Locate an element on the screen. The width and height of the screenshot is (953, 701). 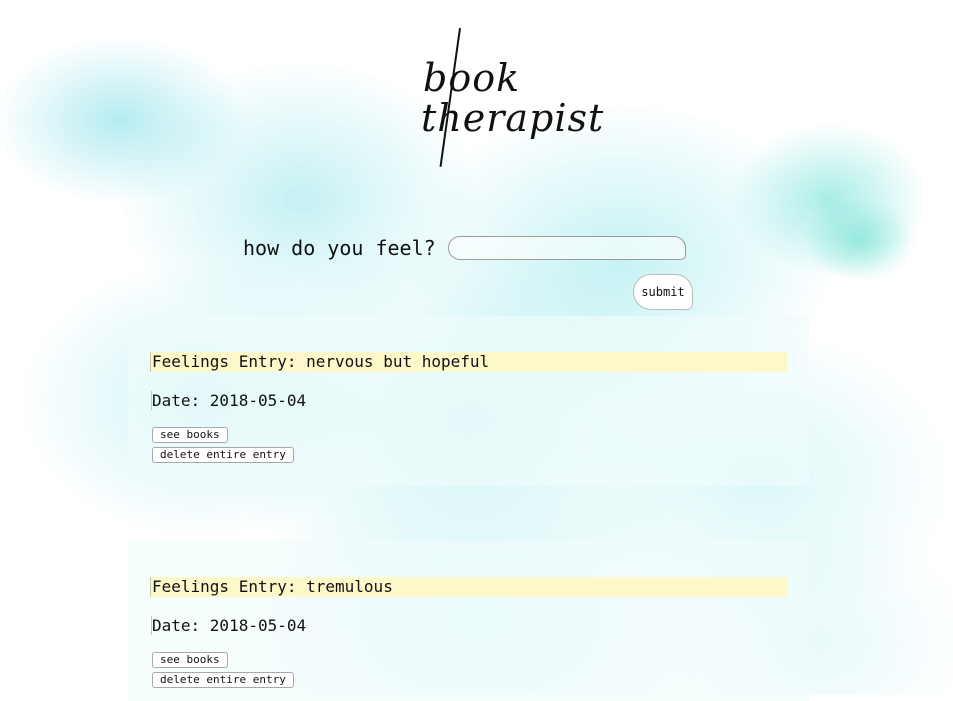
feeling-form: how do you feel? is located at coordinates (464, 248).